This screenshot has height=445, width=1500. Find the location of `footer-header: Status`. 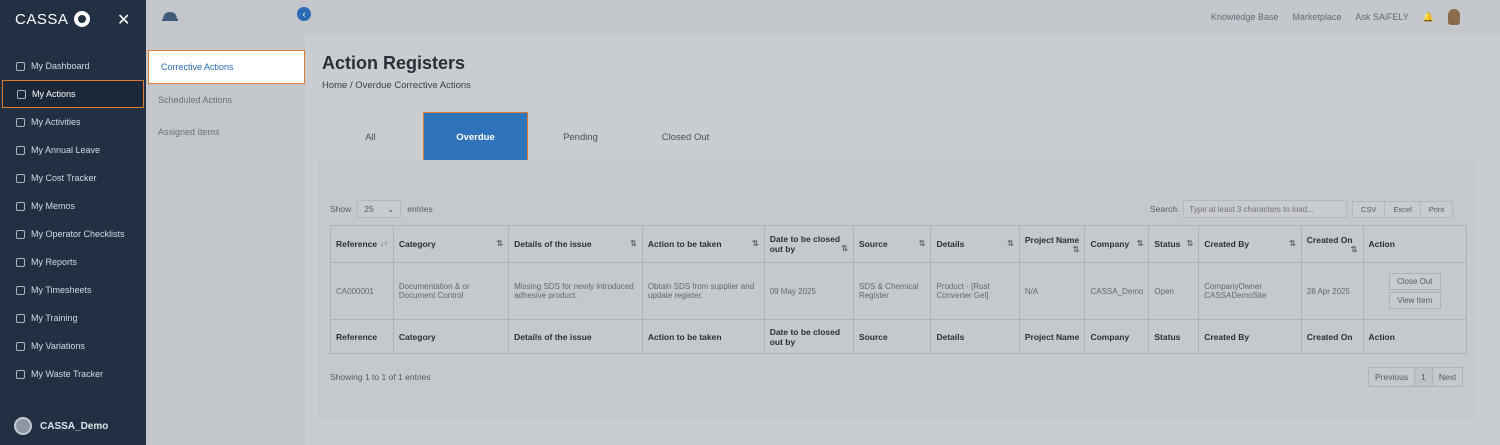

footer-header: Status is located at coordinates (1174, 336).